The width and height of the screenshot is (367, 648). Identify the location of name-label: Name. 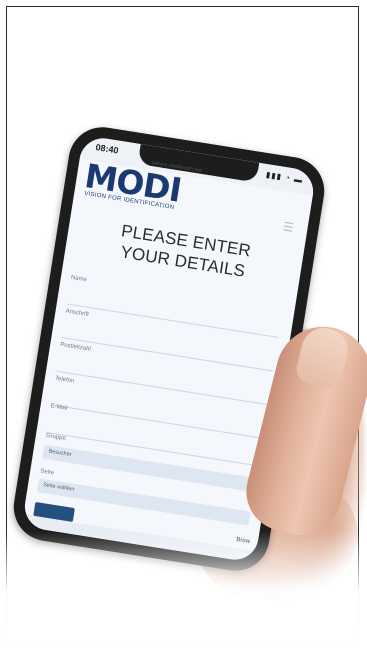
(79, 279).